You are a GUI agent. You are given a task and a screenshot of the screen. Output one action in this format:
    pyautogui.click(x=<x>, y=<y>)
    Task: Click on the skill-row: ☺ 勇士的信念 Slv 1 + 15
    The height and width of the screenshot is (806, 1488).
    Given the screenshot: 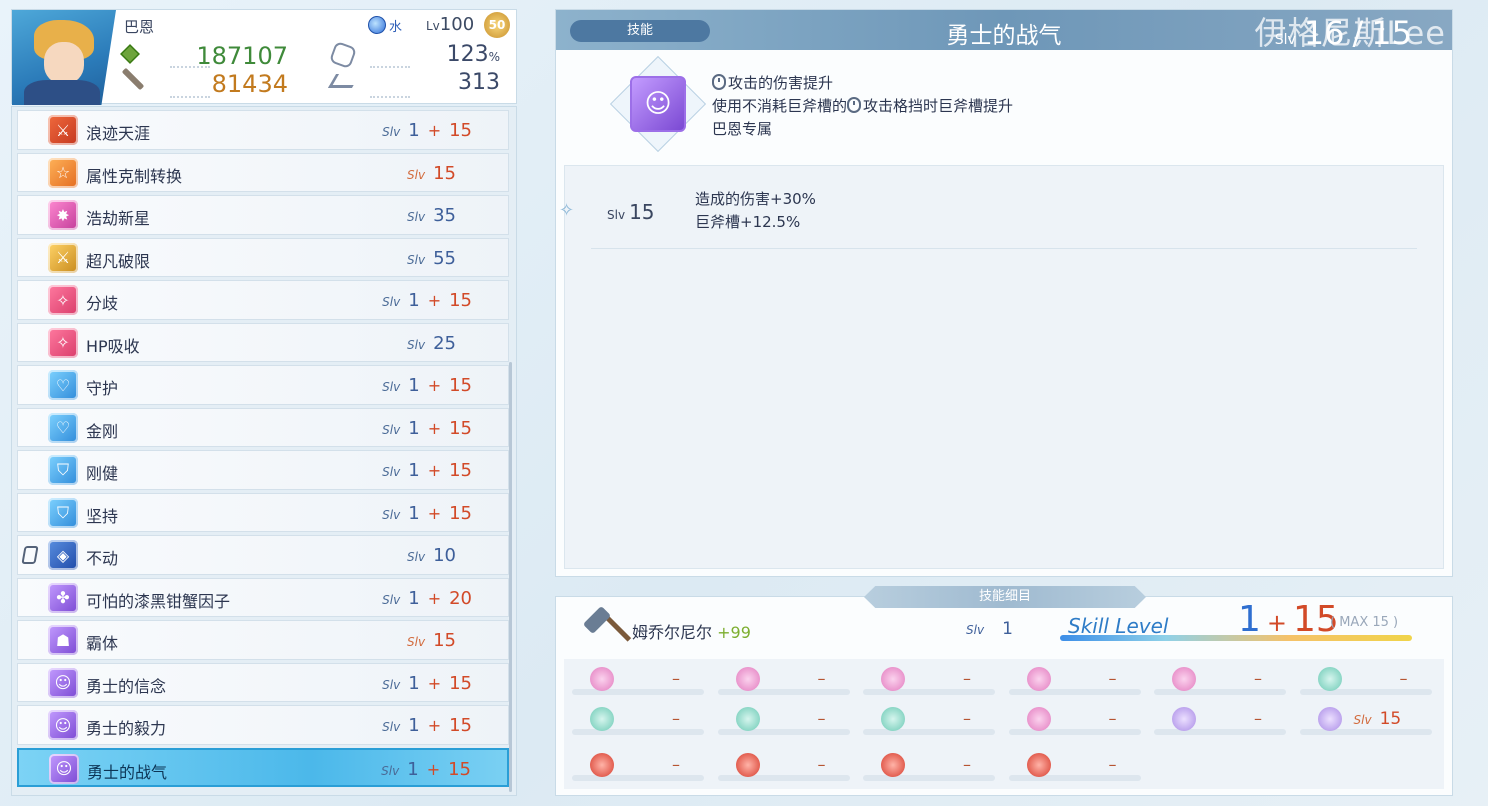 What is the action you would take?
    pyautogui.click(x=263, y=682)
    